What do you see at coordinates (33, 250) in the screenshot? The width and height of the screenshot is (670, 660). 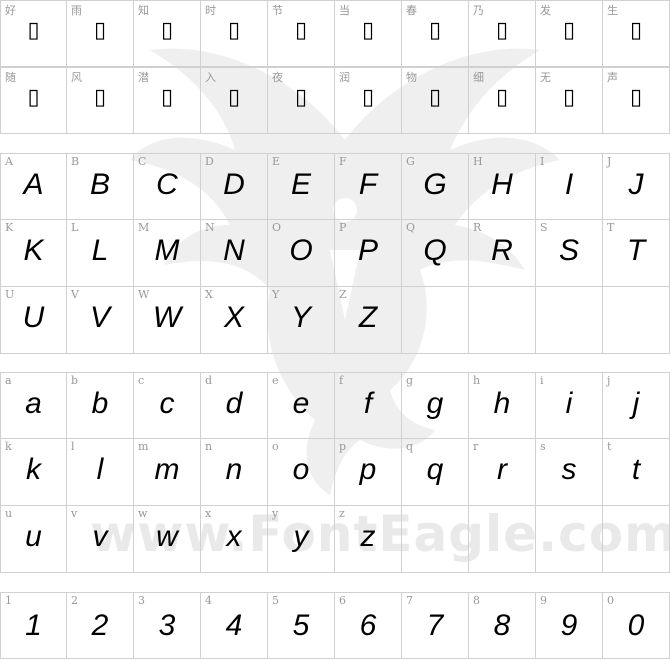 I see `glyph-sample: K` at bounding box center [33, 250].